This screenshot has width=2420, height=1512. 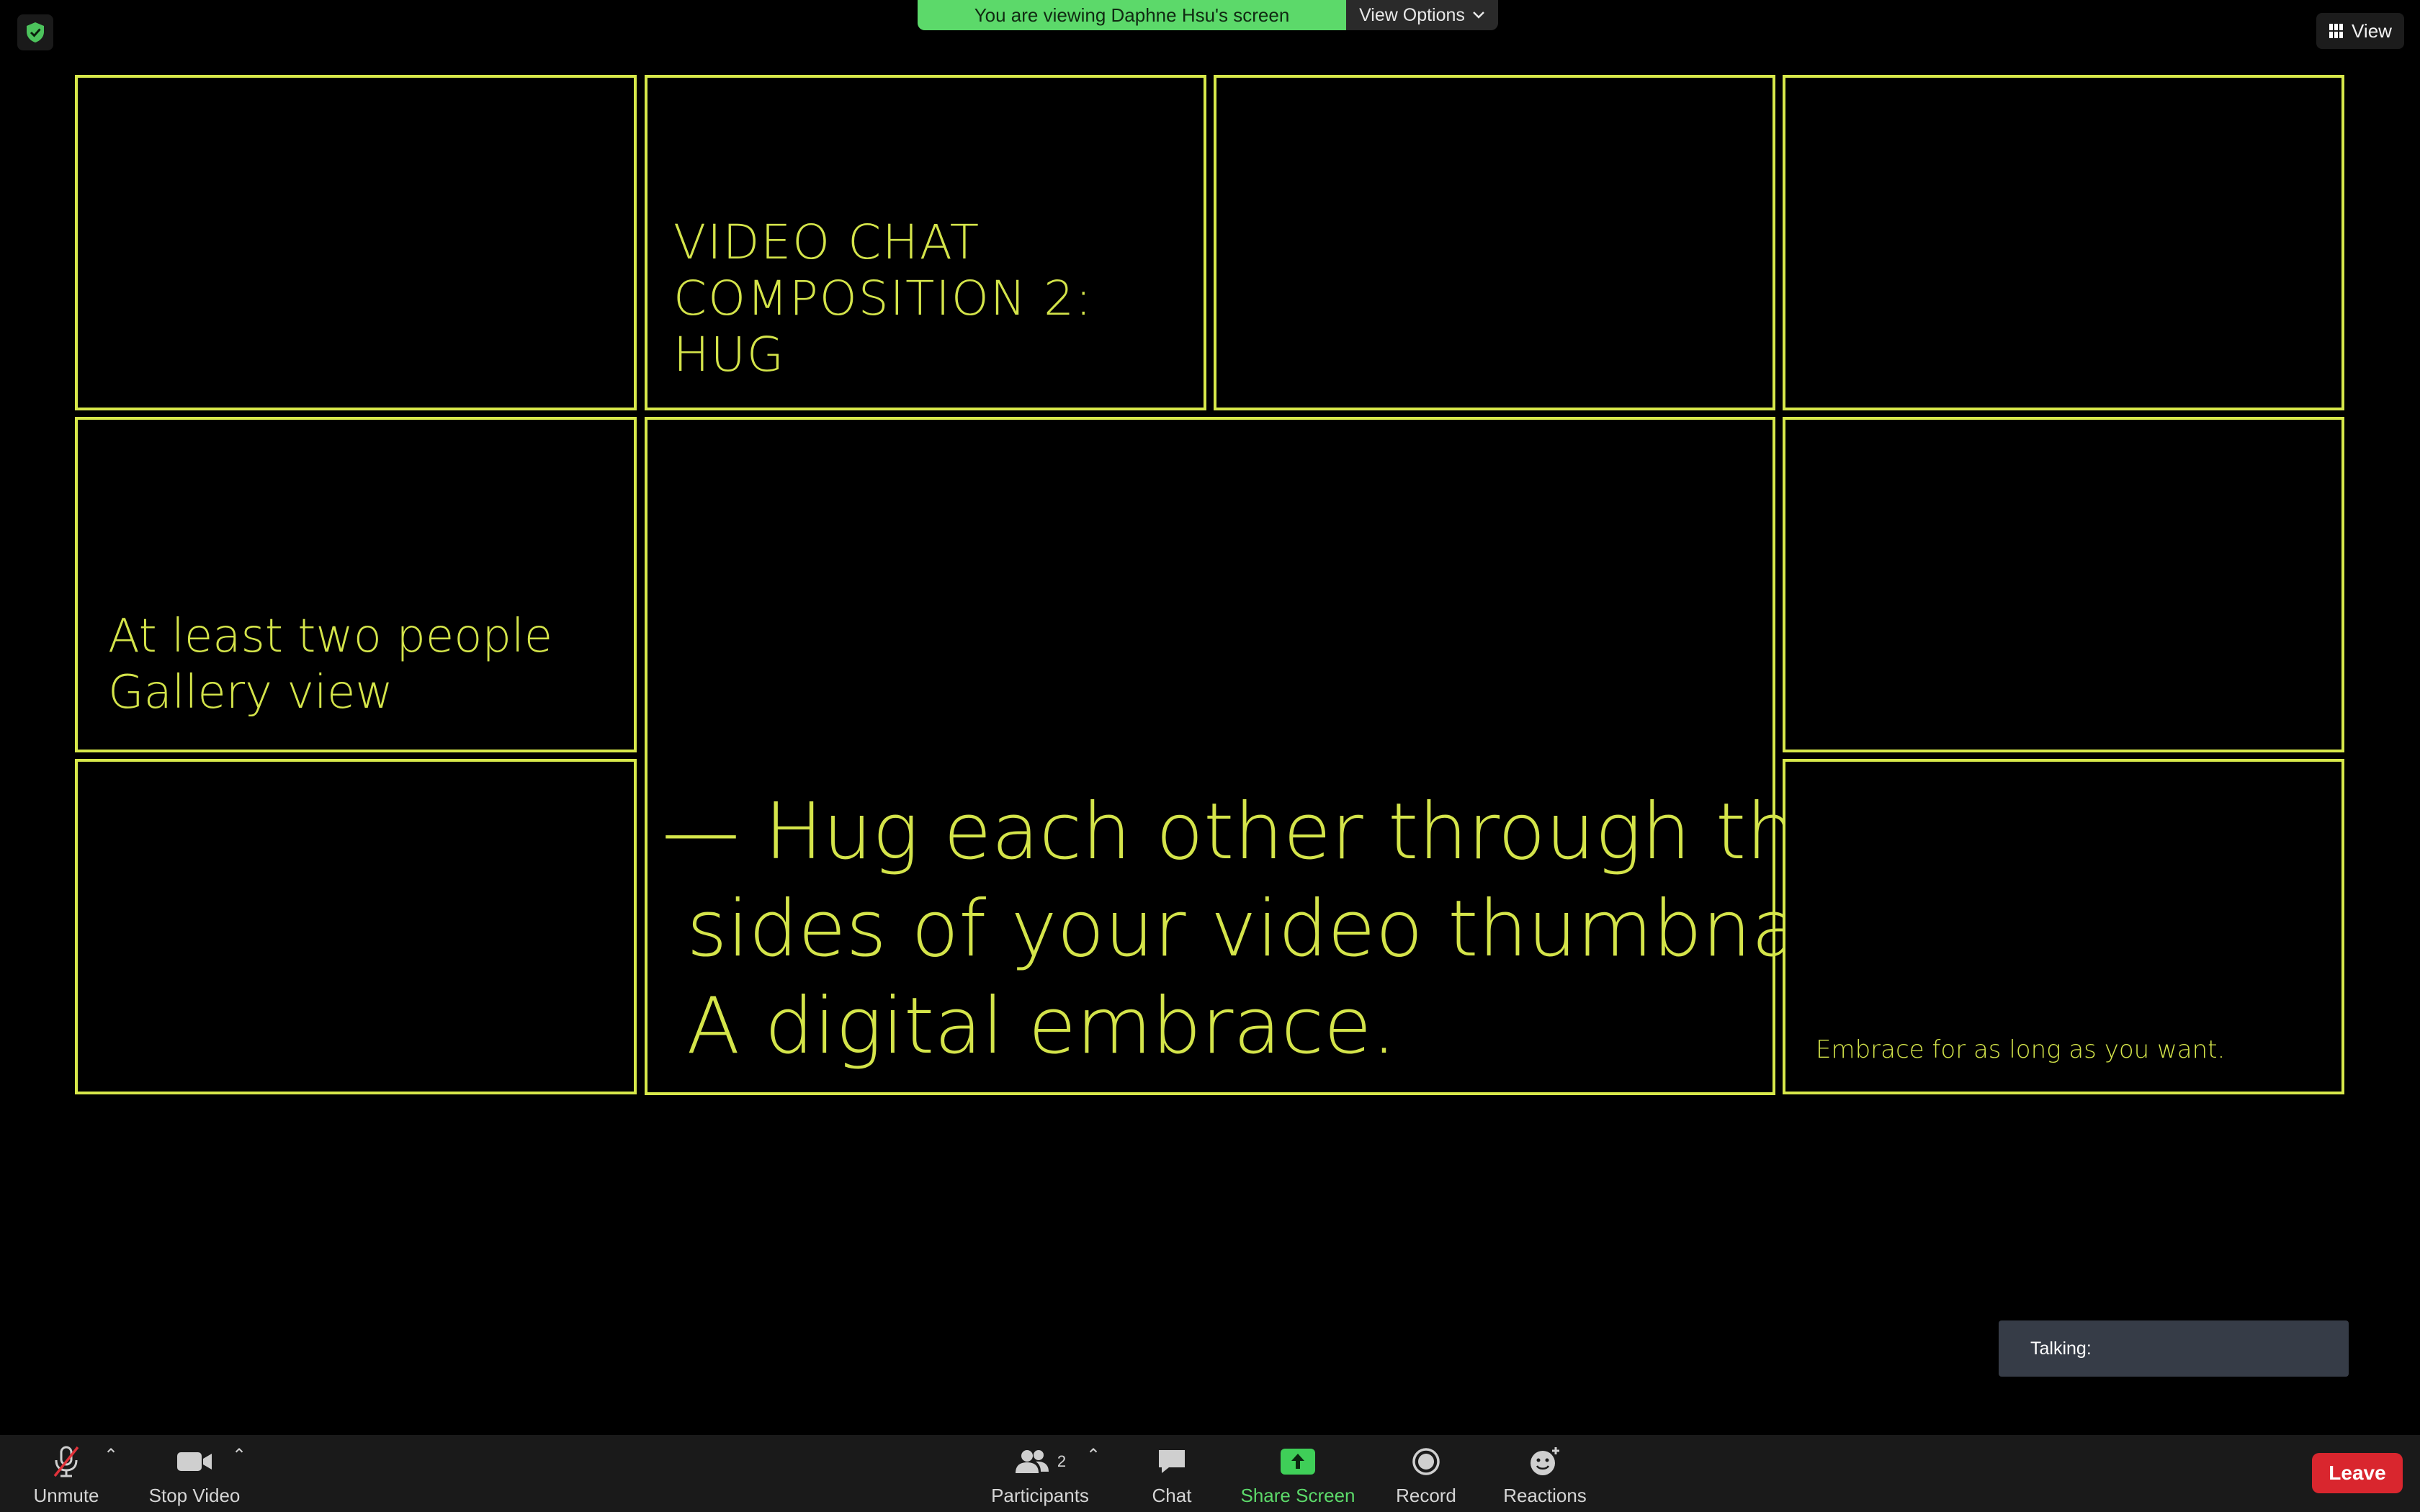 What do you see at coordinates (194, 1495) in the screenshot?
I see `stop-video-label: Stop Video` at bounding box center [194, 1495].